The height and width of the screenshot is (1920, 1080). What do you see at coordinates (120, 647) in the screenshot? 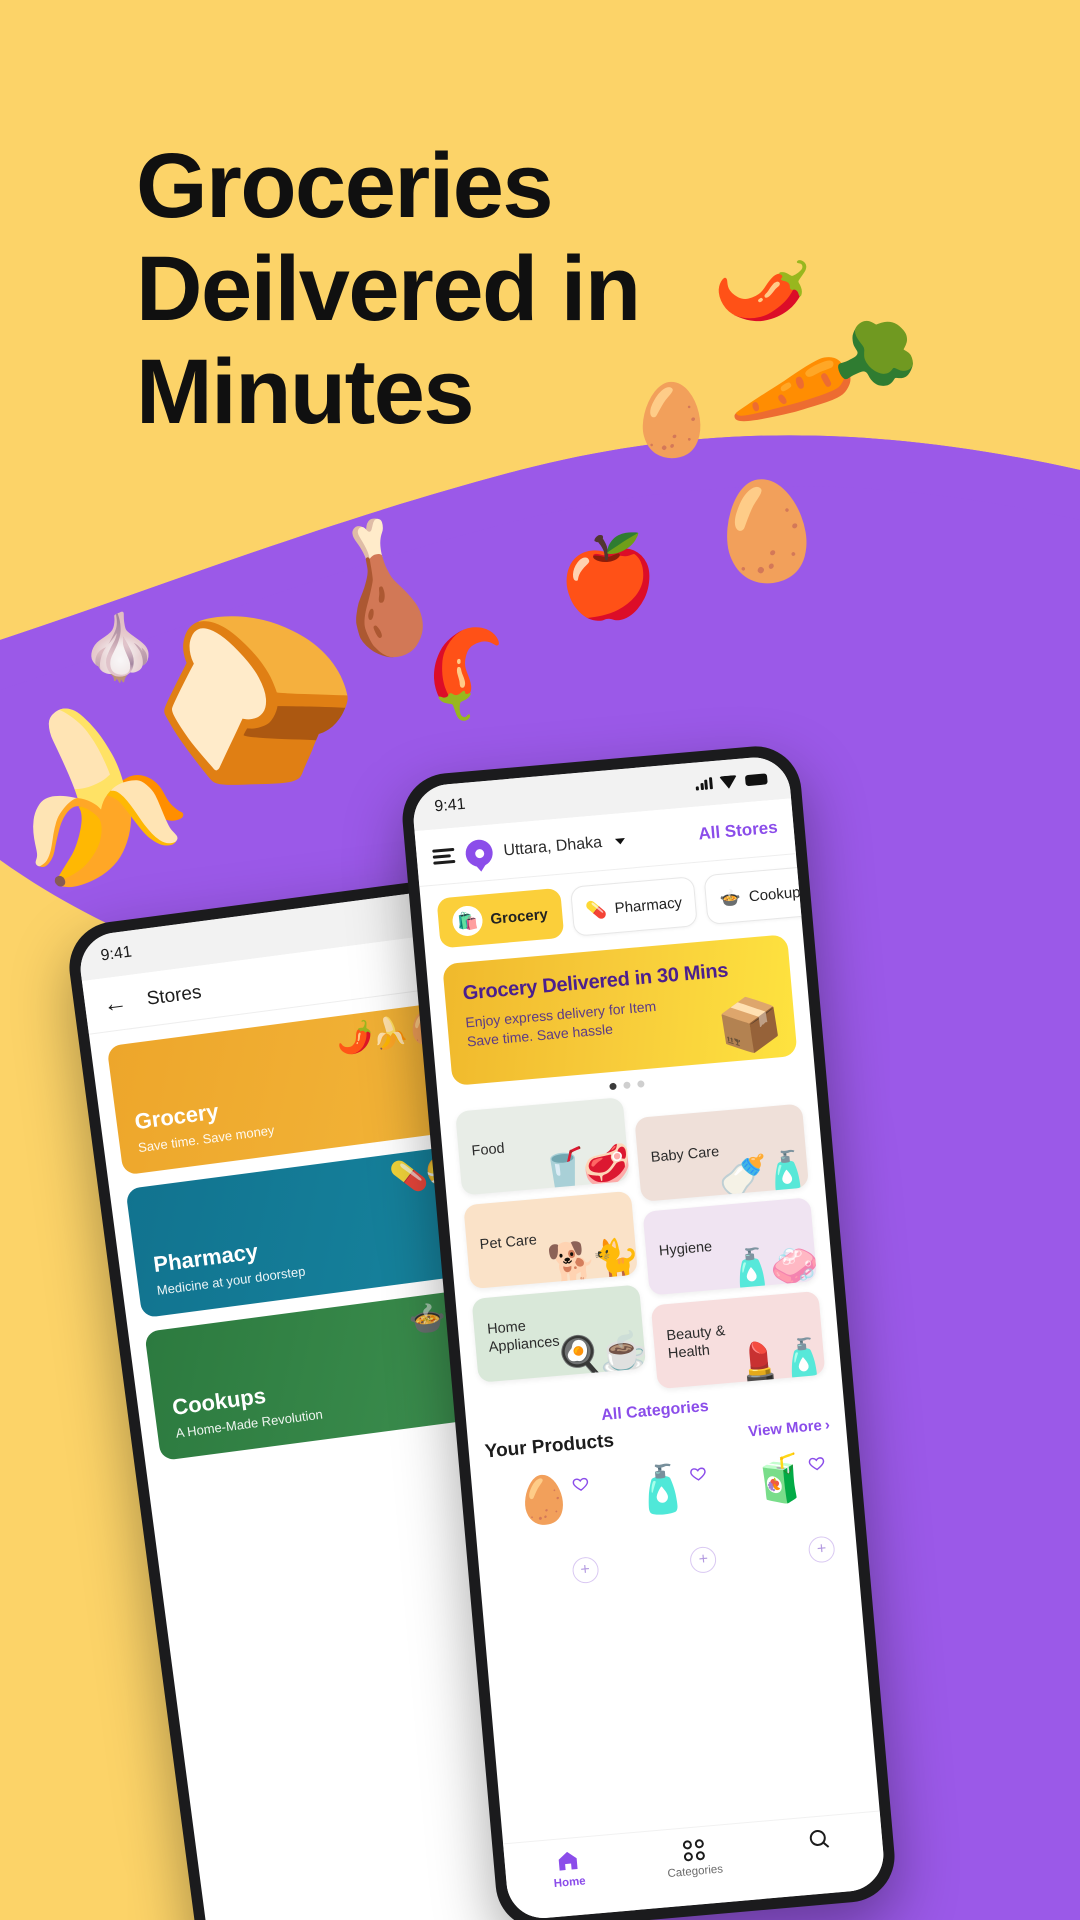
I see `garlic-icon: 🧄` at bounding box center [120, 647].